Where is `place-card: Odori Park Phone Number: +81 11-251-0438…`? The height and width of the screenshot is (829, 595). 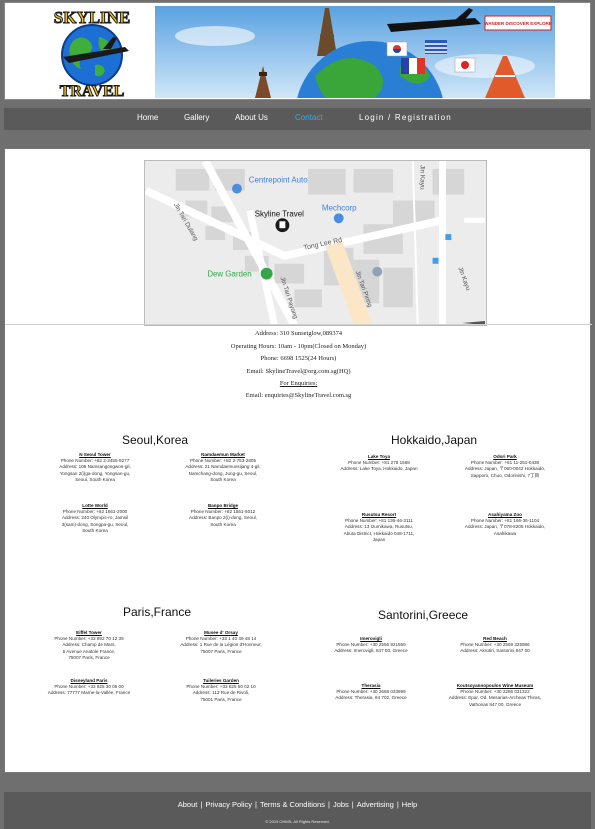
place-card: Odori Park Phone Number: +81 11-251-0438… is located at coordinates (505, 466).